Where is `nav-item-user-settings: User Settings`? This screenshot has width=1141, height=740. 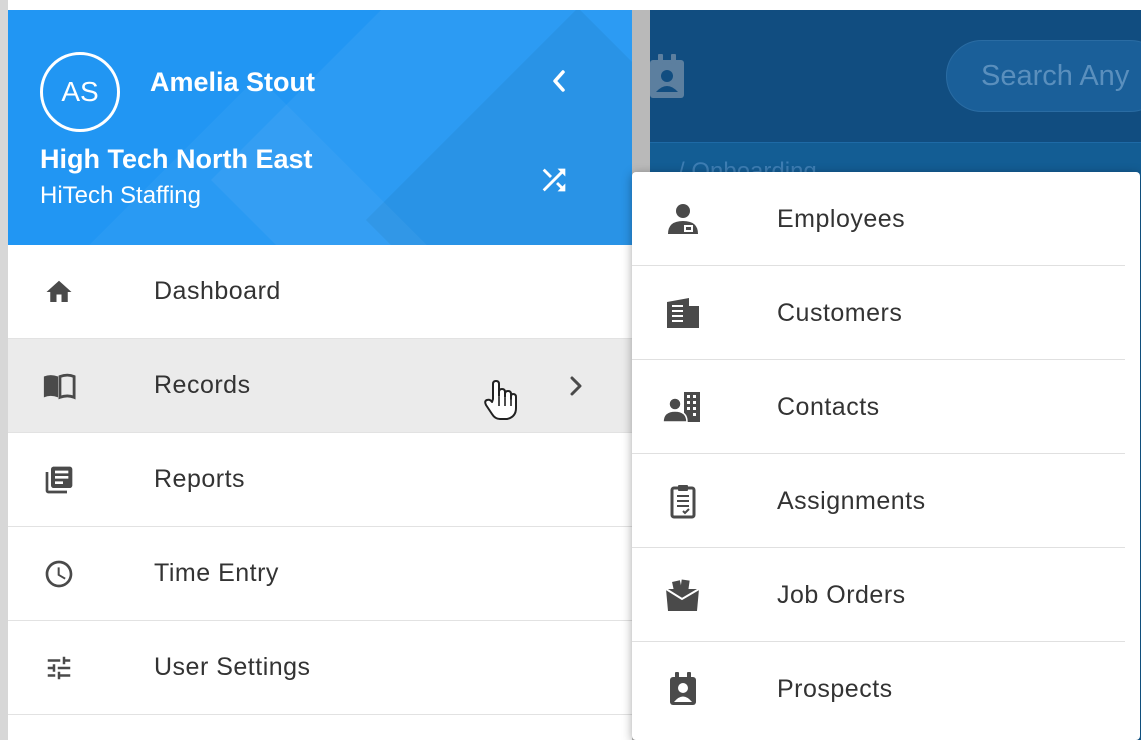
nav-item-user-settings: User Settings is located at coordinates (320, 668).